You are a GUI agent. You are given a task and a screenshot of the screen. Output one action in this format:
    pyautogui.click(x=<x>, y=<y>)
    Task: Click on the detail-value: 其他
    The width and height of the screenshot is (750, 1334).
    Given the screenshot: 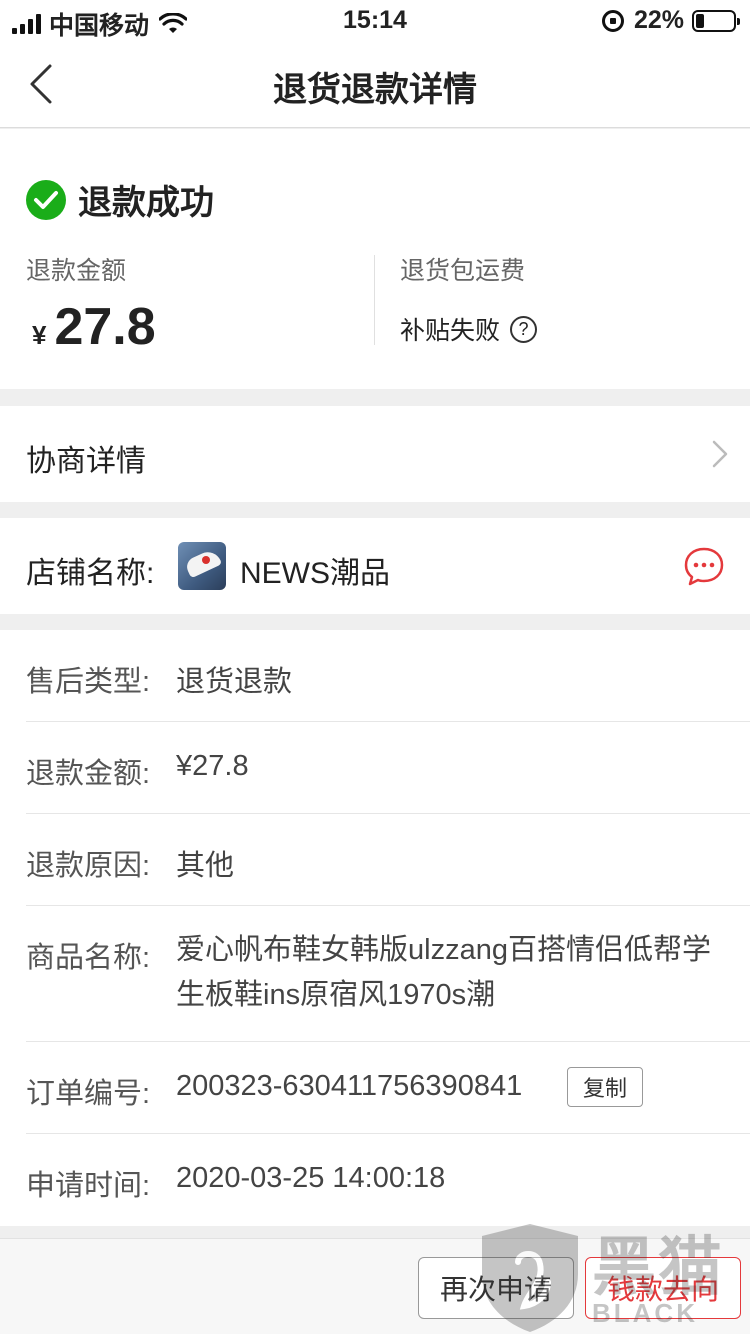 What is the action you would take?
    pyautogui.click(x=205, y=866)
    